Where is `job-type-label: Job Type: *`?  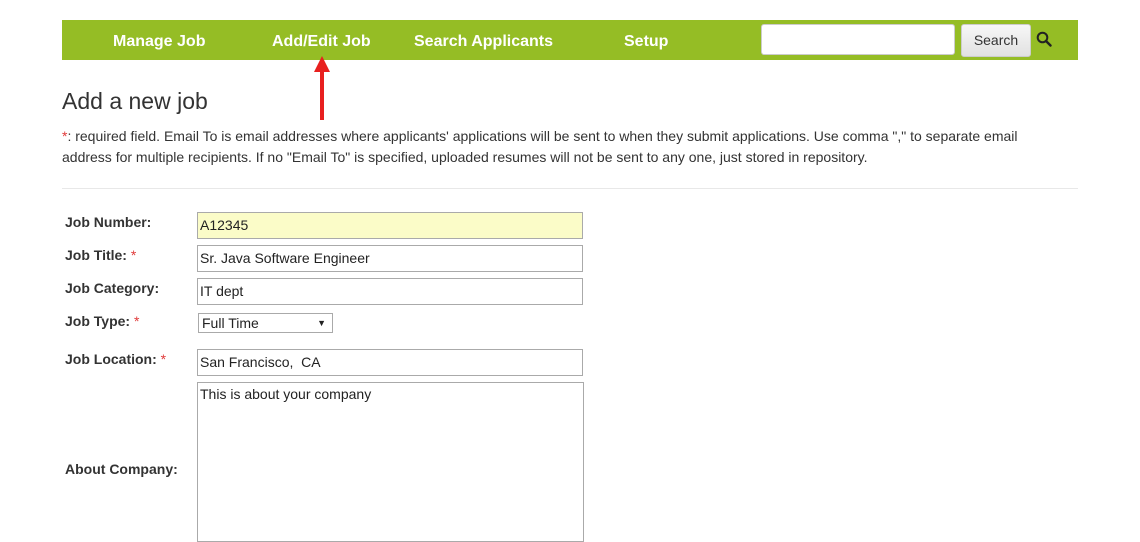
job-type-label: Job Type: * is located at coordinates (102, 321).